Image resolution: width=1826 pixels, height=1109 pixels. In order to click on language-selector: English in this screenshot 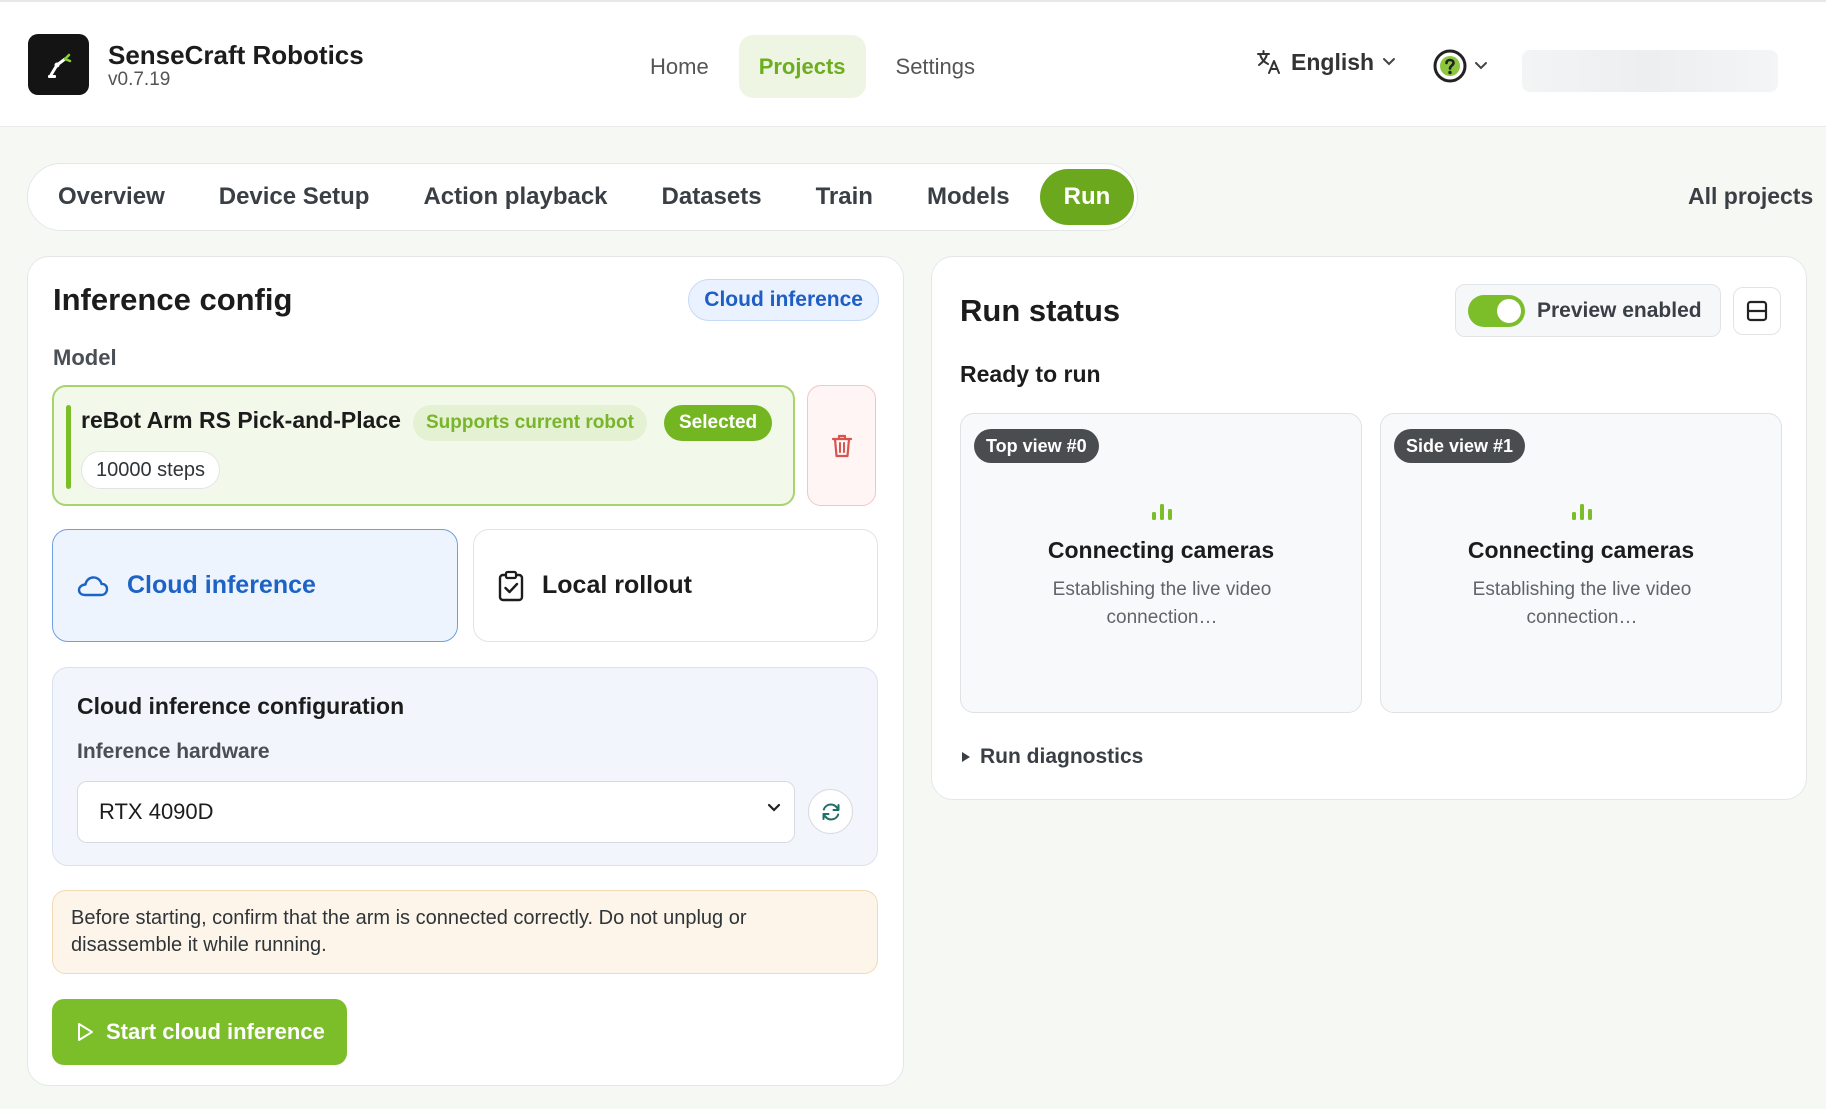, I will do `click(1325, 62)`.